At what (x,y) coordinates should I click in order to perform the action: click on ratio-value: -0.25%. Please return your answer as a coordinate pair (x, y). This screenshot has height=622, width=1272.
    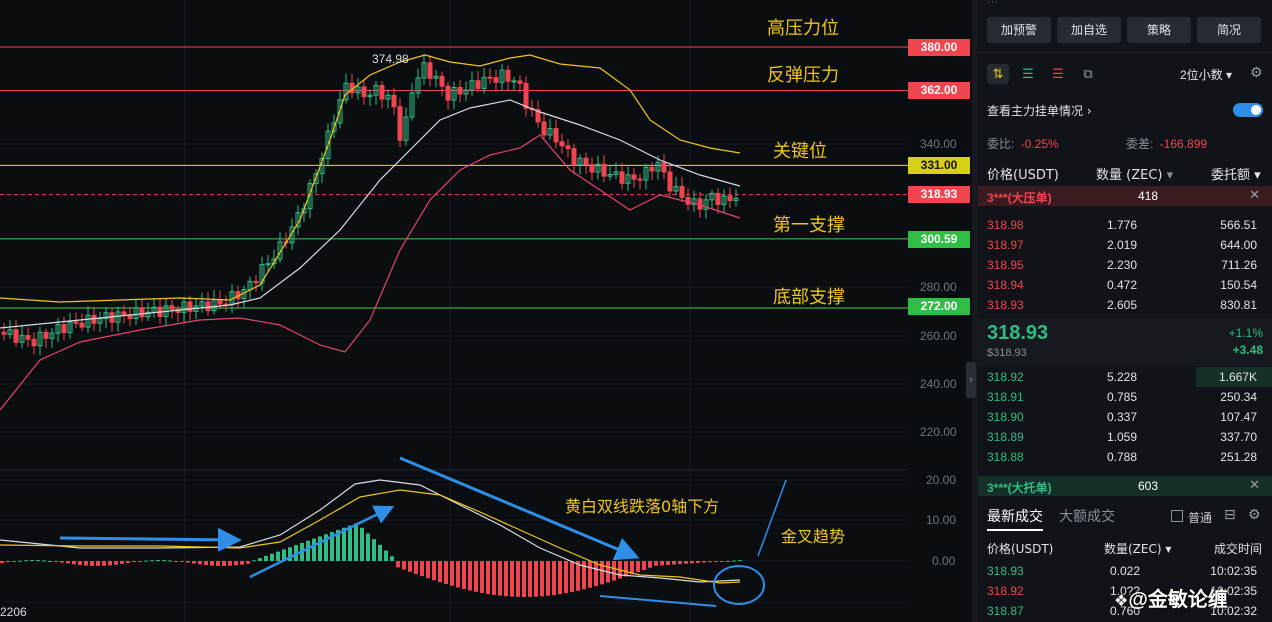
    Looking at the image, I should click on (1039, 144).